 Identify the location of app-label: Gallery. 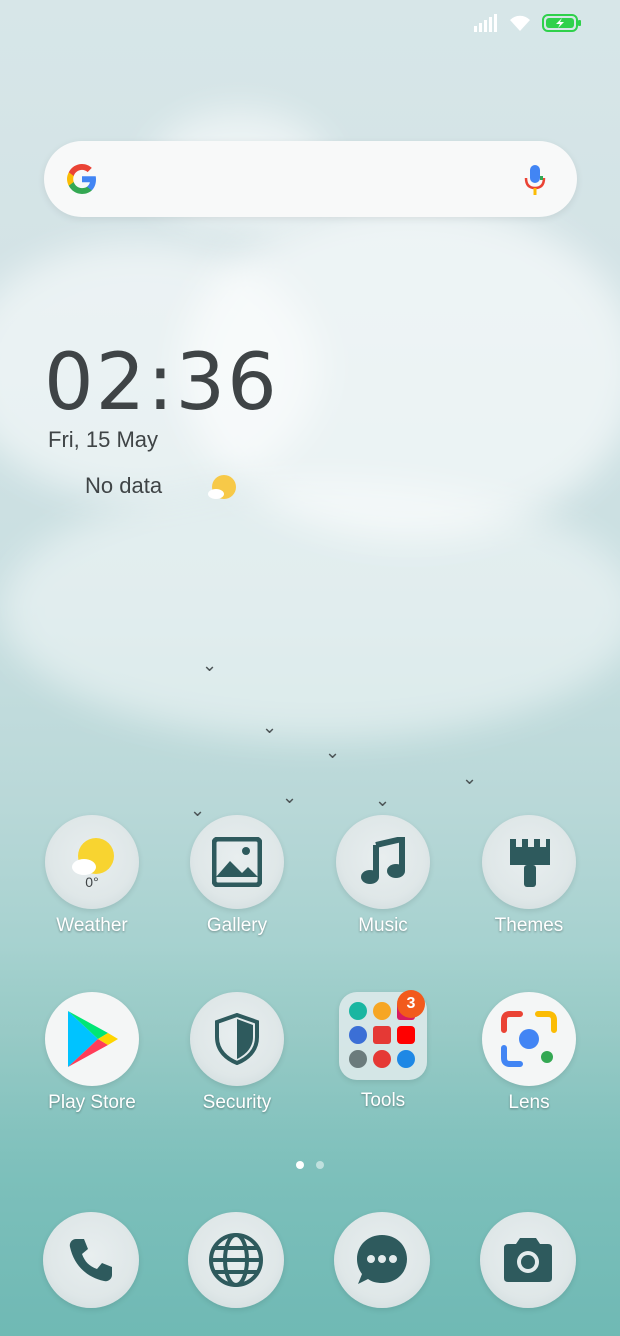
(237, 925).